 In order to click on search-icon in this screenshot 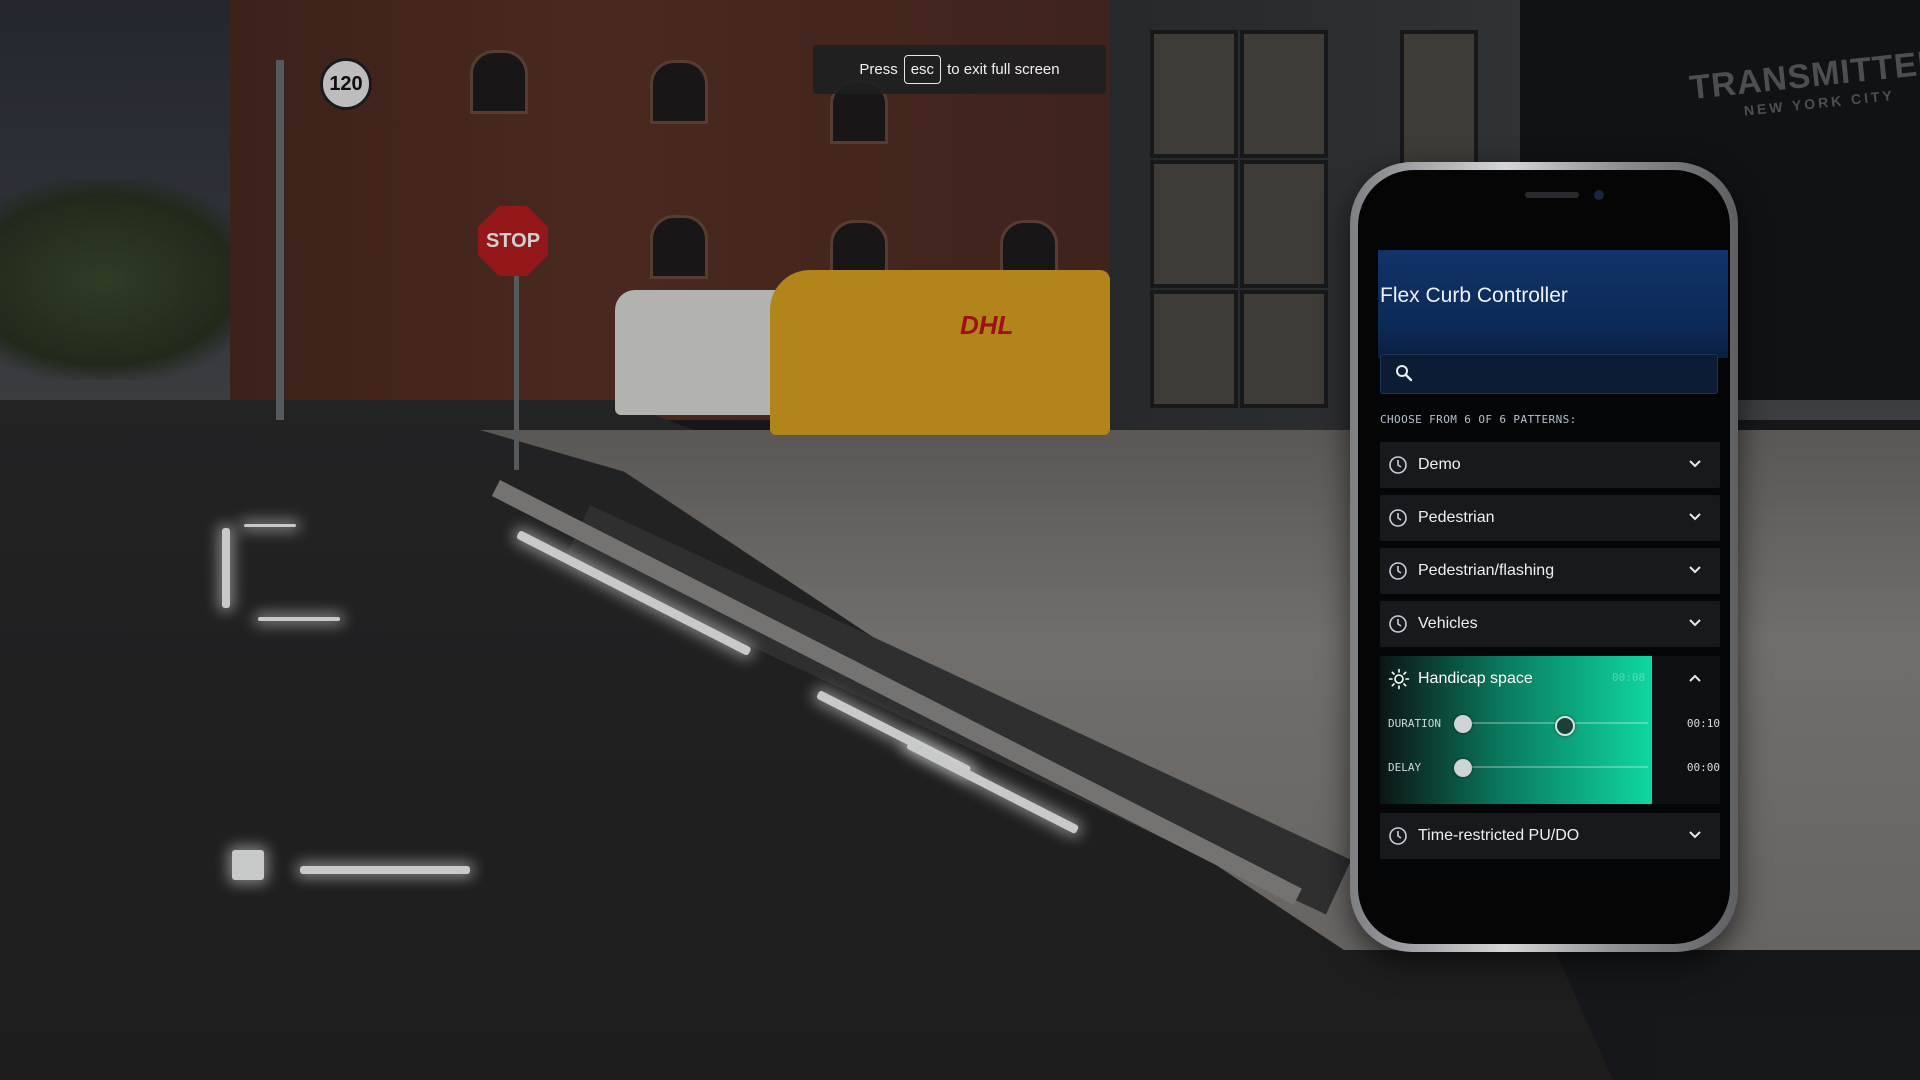, I will do `click(1404, 373)`.